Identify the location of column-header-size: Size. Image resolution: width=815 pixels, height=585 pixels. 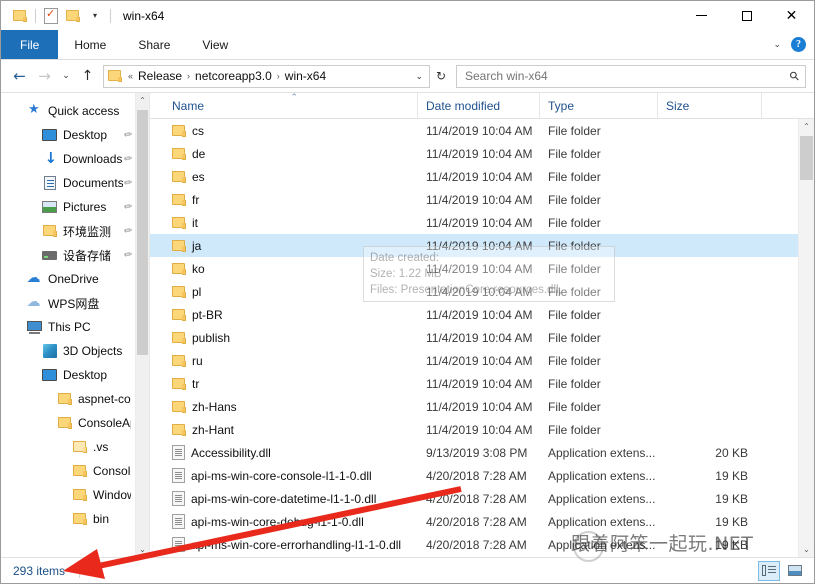
(710, 106).